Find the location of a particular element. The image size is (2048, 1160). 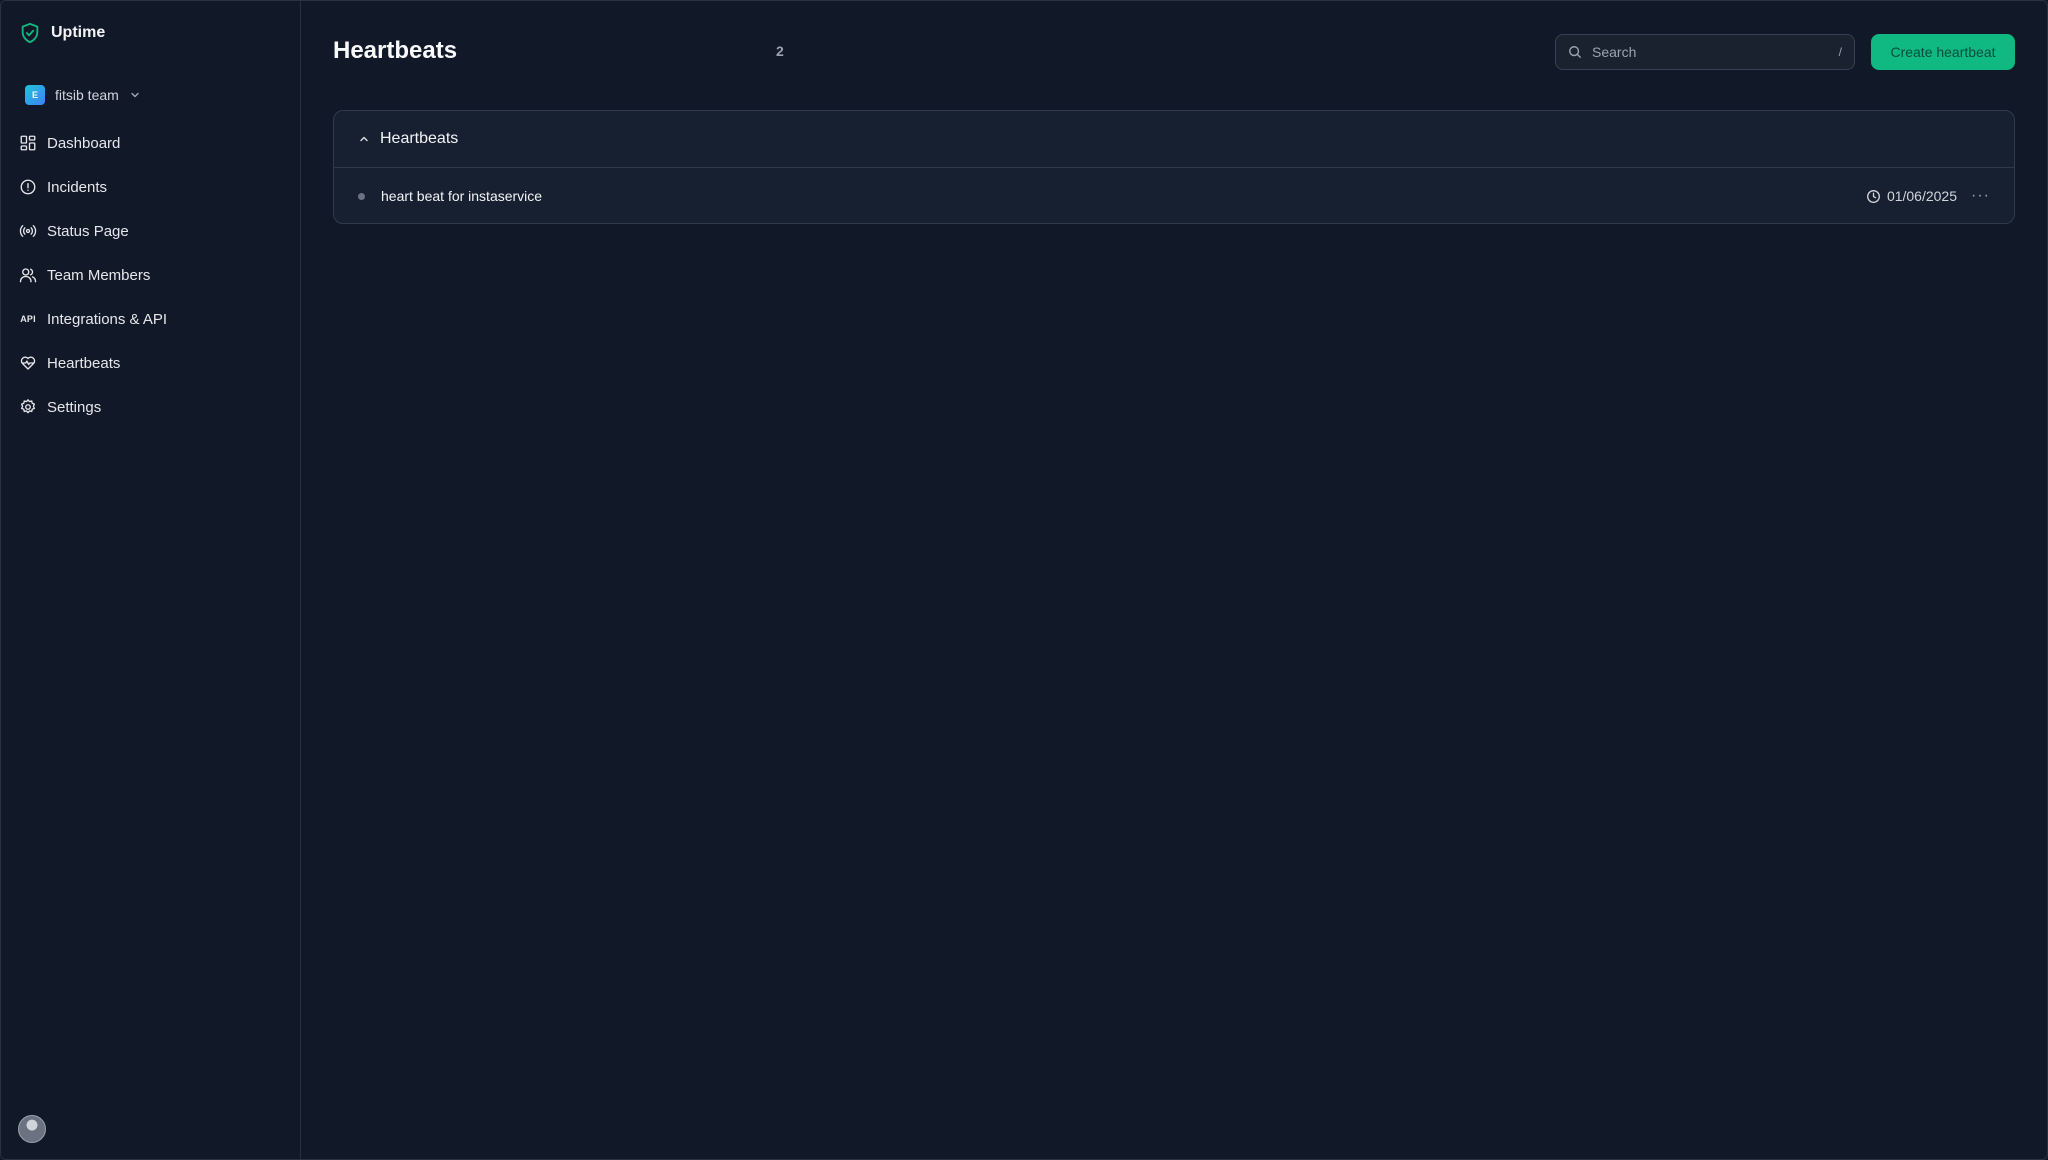

sidebar-item-label: Integrations & API is located at coordinates (107, 319).